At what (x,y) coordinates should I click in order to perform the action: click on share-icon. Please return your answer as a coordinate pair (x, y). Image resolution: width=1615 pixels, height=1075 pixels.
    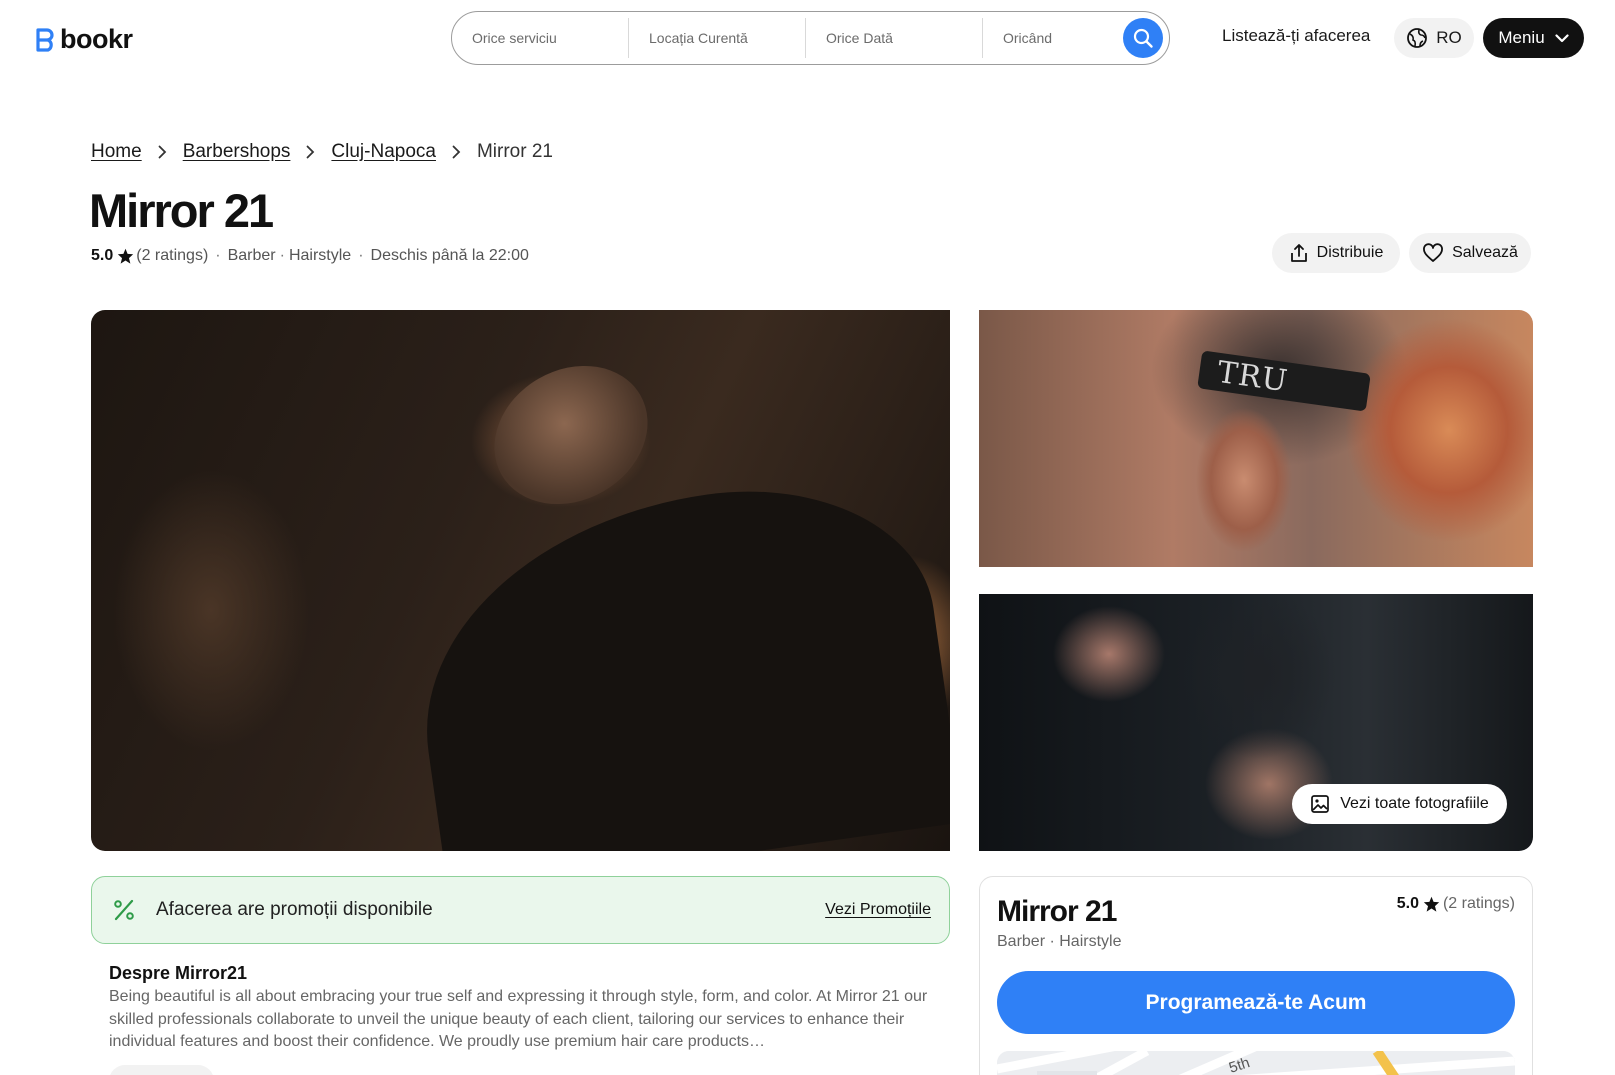
    Looking at the image, I should click on (1298, 253).